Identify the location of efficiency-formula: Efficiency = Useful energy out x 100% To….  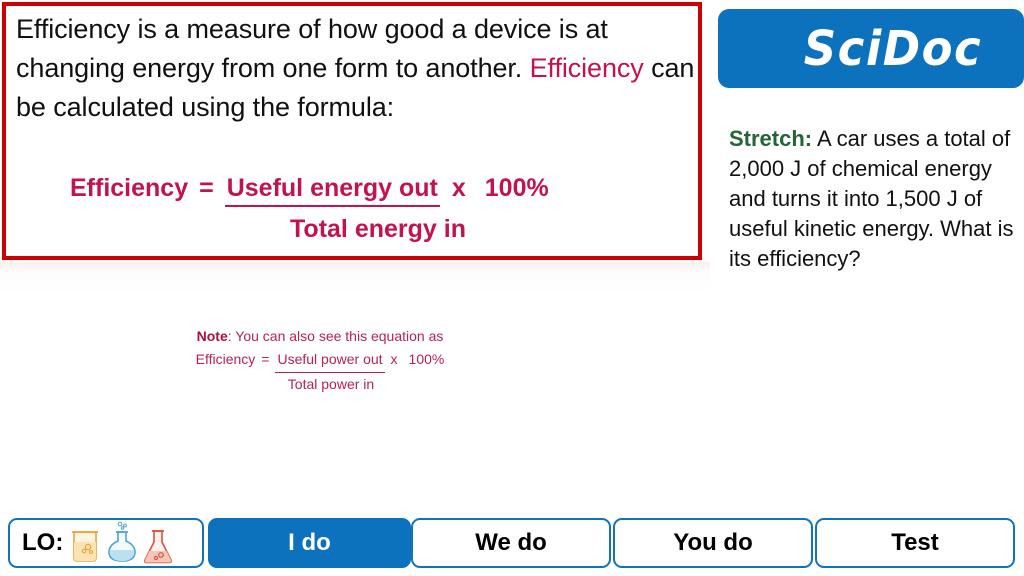
(356, 209).